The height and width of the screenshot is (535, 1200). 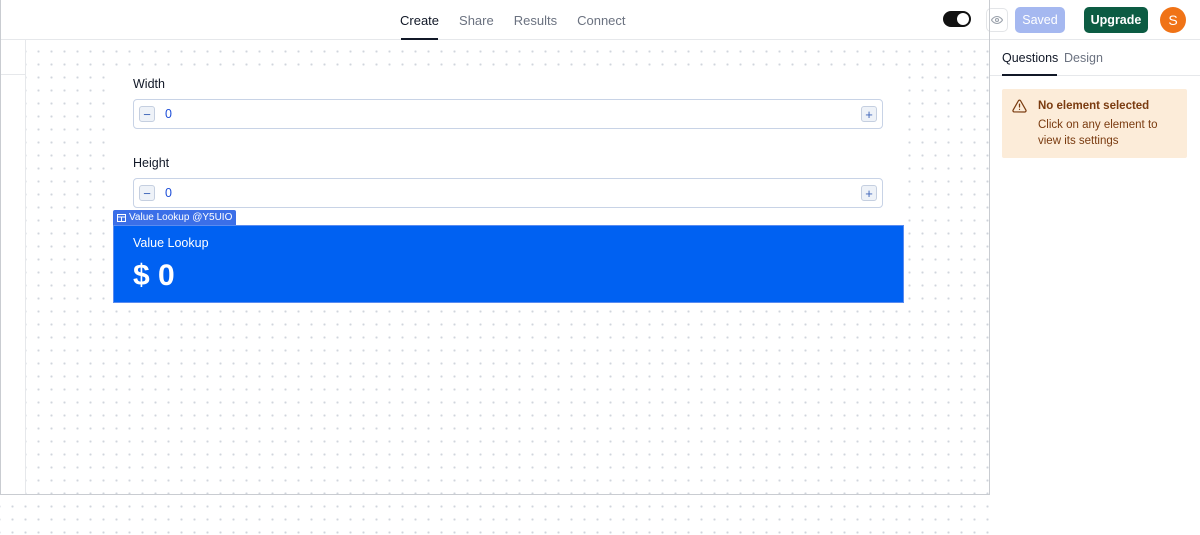 I want to click on table-icon, so click(x=121, y=217).